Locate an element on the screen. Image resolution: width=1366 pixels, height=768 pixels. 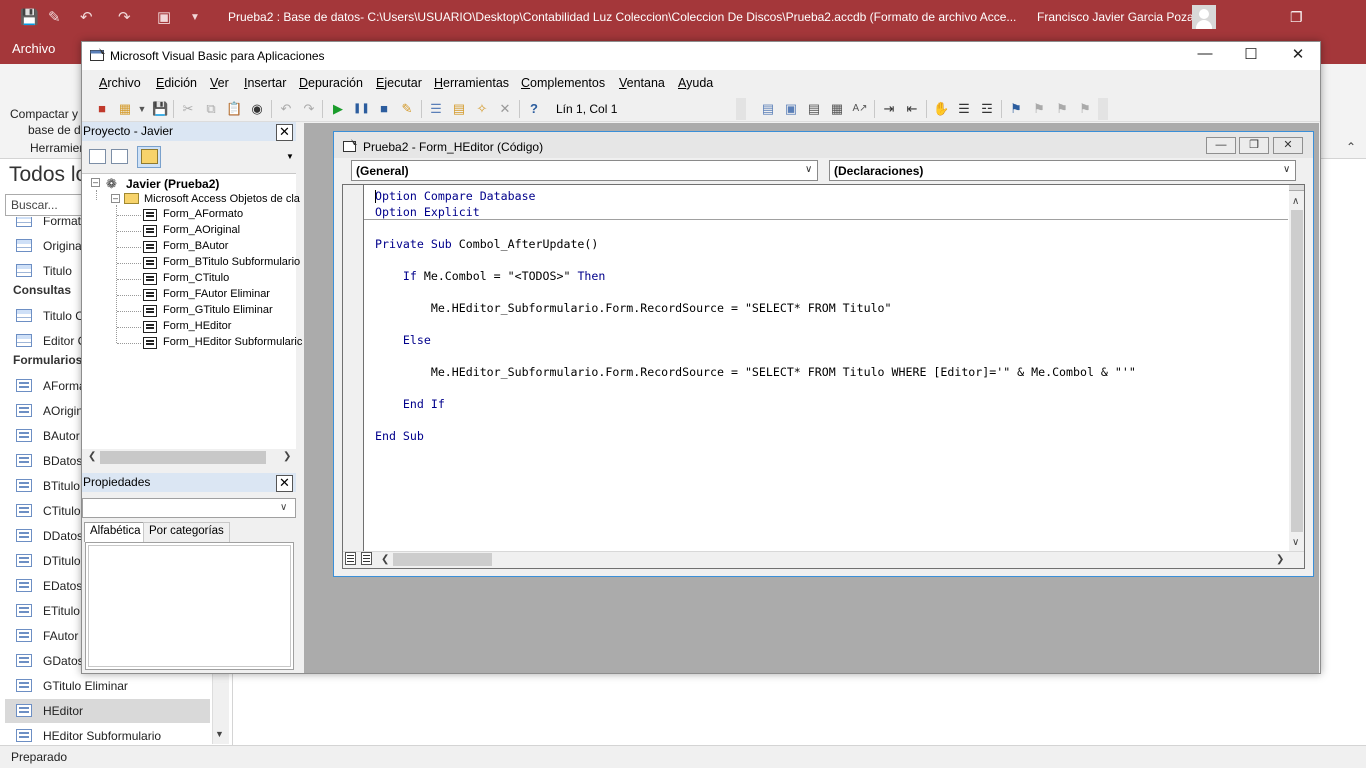
view-access-icon: ■ is located at coordinates (102, 109).